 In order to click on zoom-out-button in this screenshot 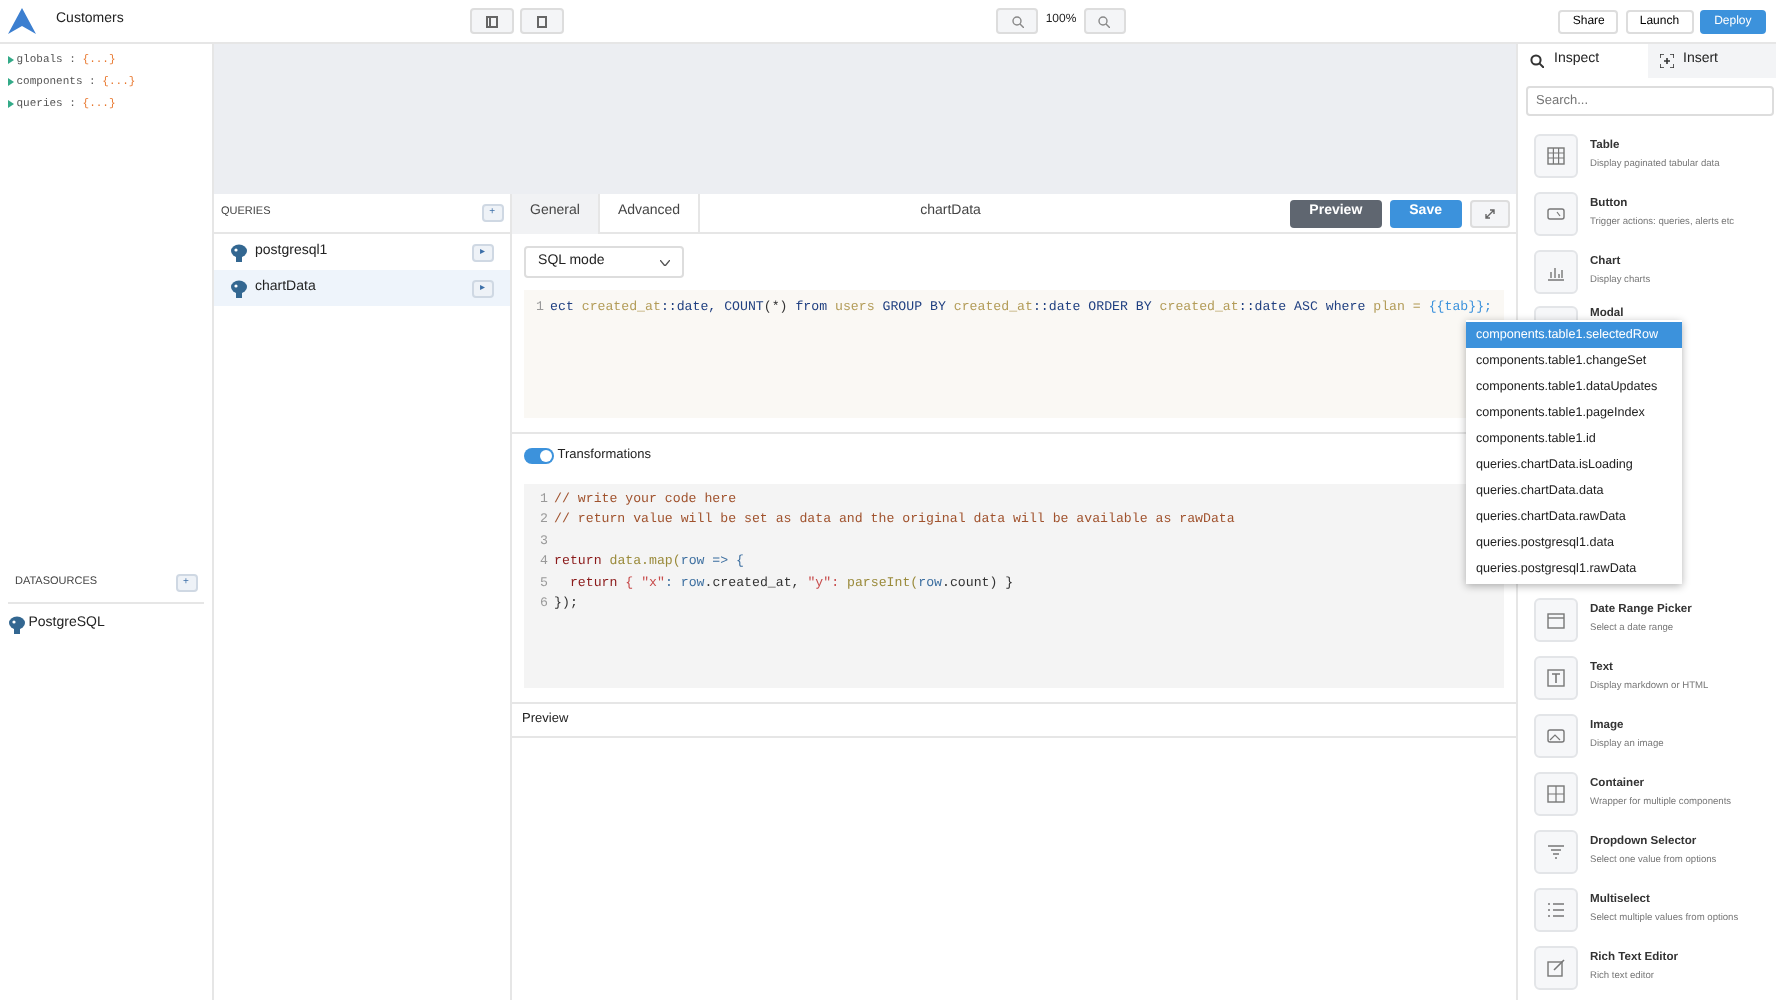, I will do `click(1017, 21)`.